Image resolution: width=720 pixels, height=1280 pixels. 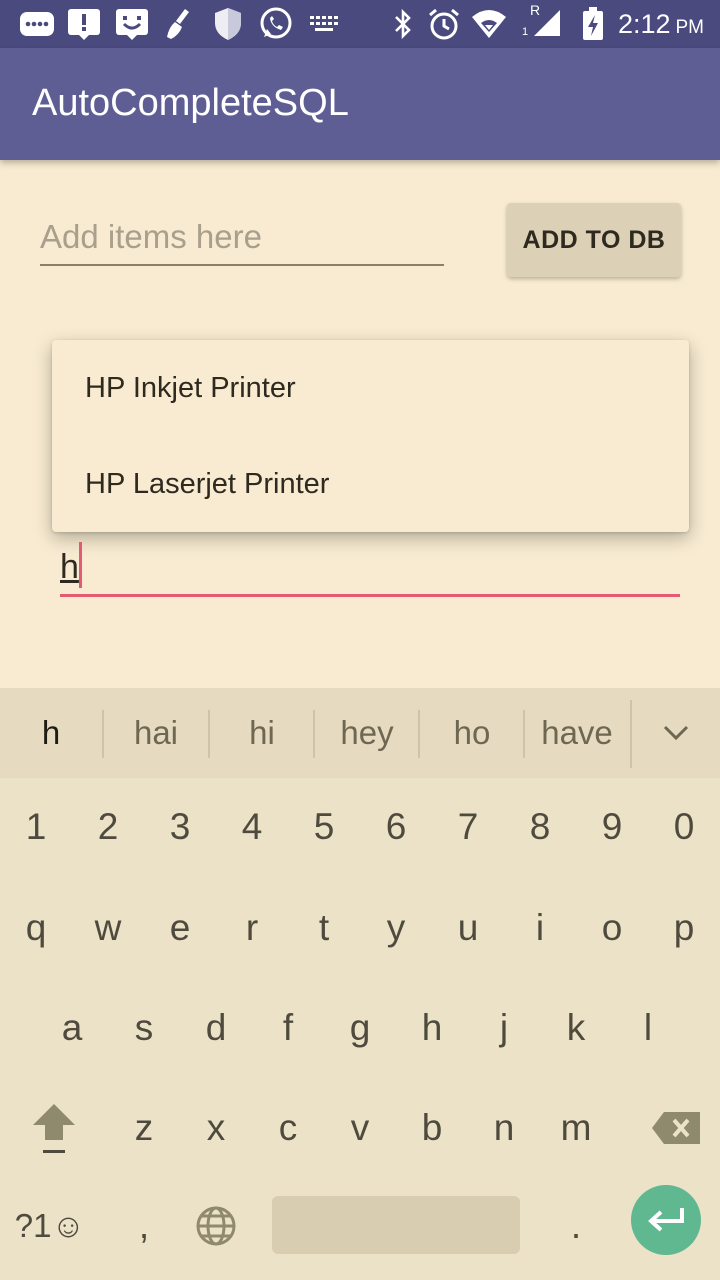 What do you see at coordinates (180, 24) in the screenshot?
I see `broom-icon` at bounding box center [180, 24].